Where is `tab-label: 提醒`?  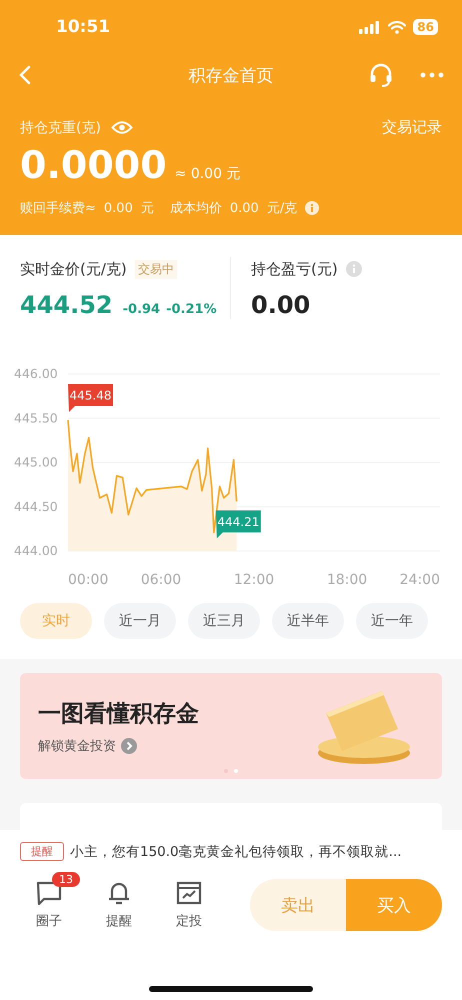 tab-label: 提醒 is located at coordinates (119, 921).